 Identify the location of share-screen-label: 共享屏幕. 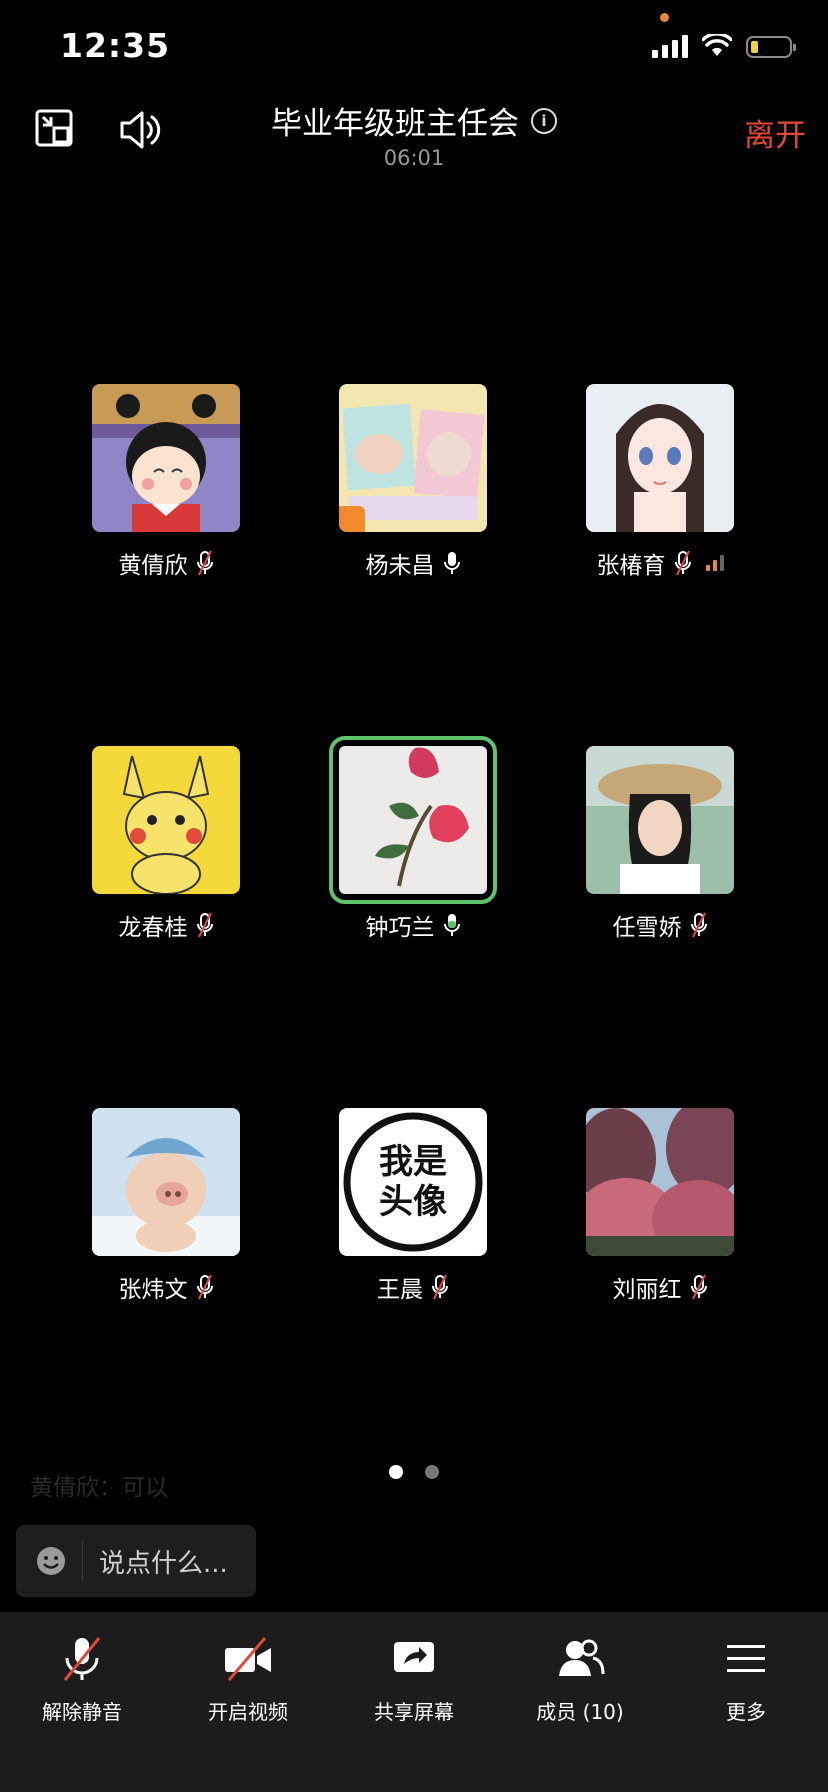
(414, 1712).